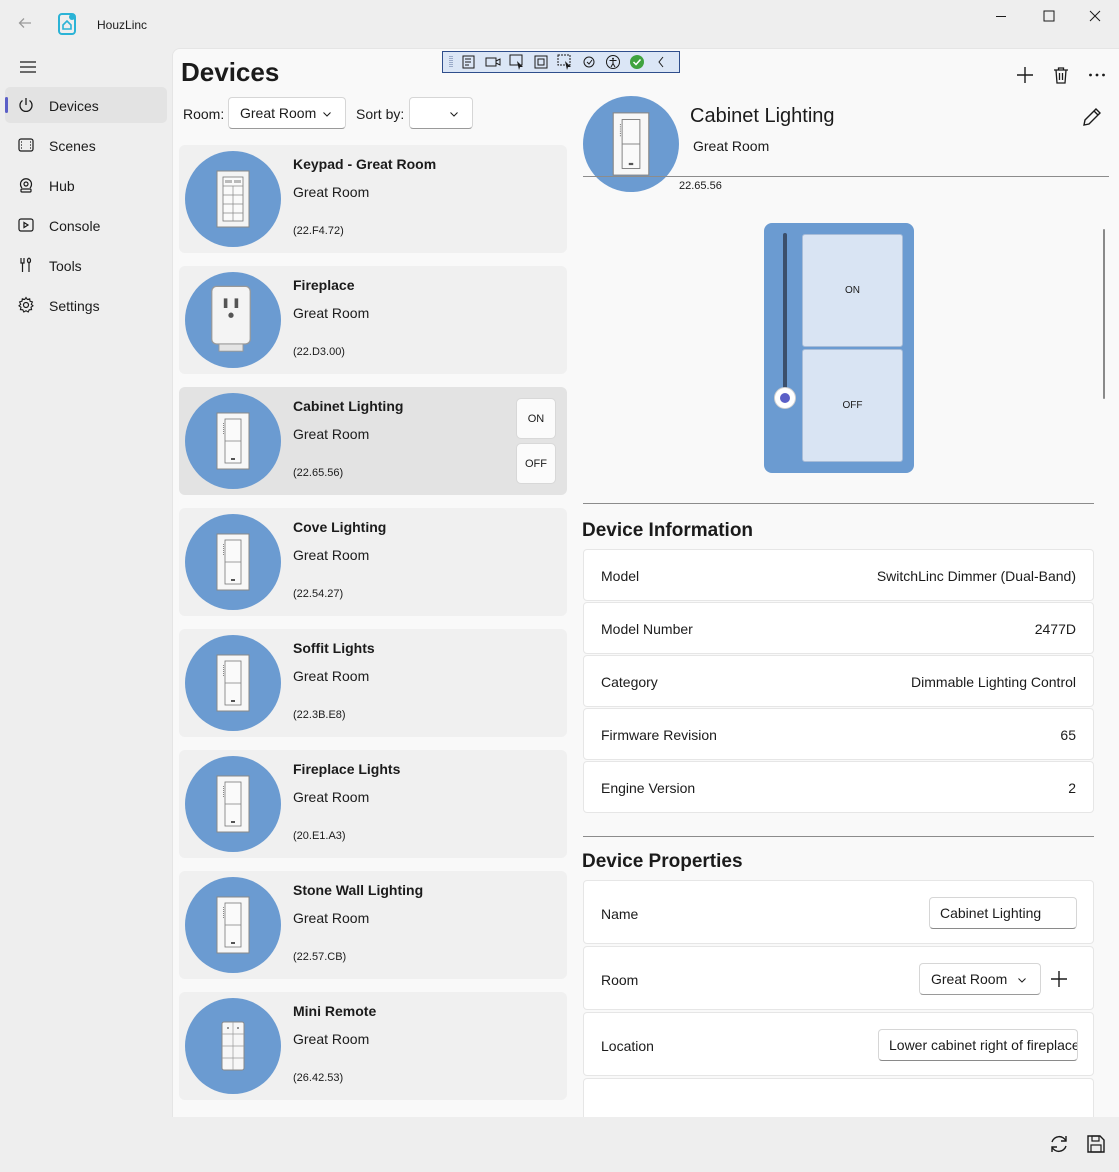  Describe the element at coordinates (536, 418) in the screenshot. I see `quick-on-button: ON` at that location.